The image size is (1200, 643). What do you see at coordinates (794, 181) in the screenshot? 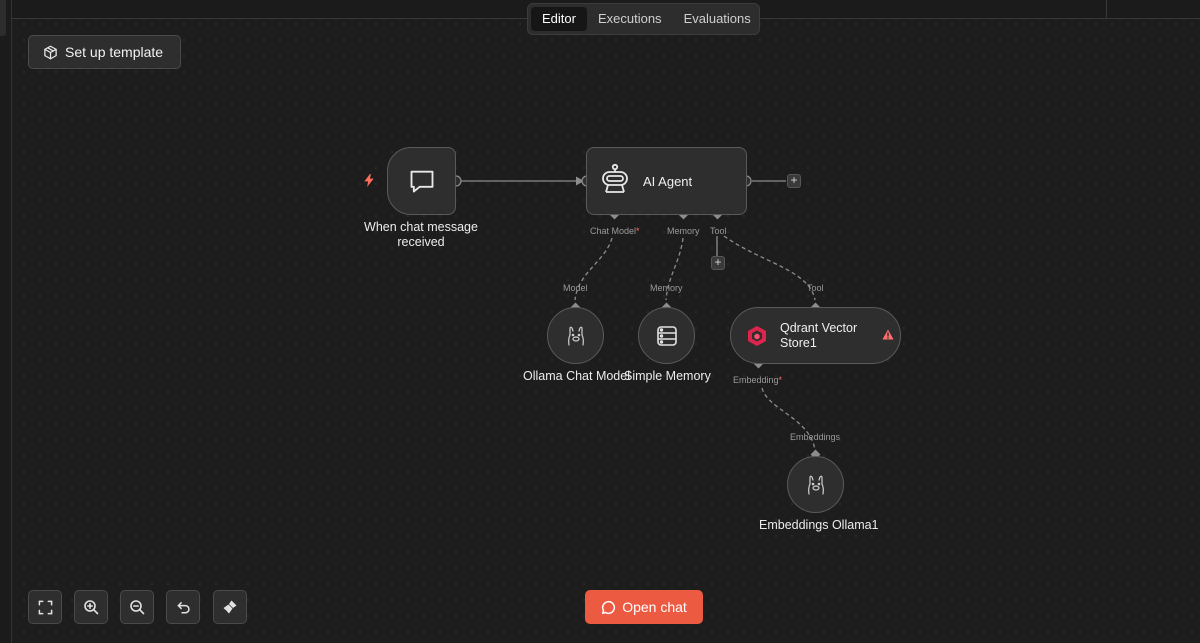
I see `add-output-node-button: +` at bounding box center [794, 181].